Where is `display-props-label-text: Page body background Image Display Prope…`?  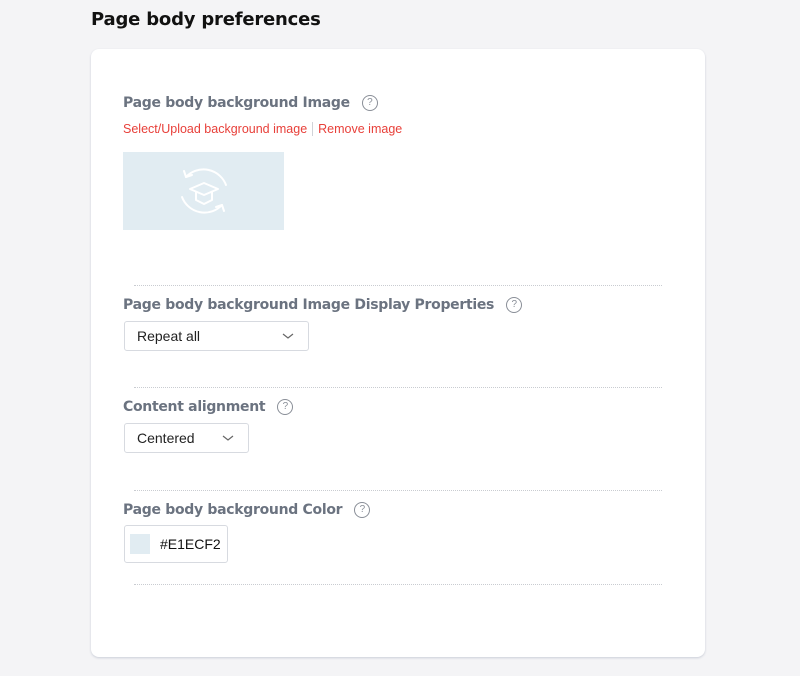
display-props-label-text: Page body background Image Display Prope… is located at coordinates (309, 305).